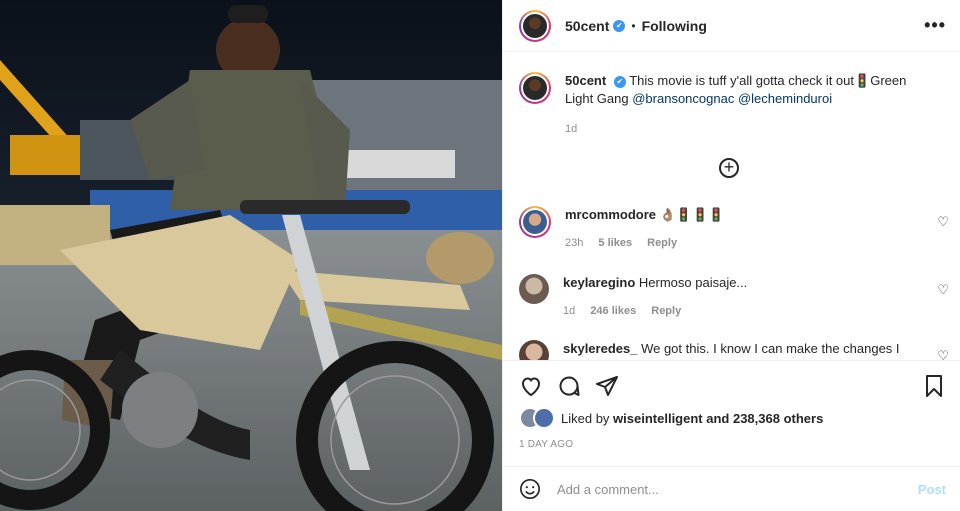 The width and height of the screenshot is (960, 511). I want to click on caption-username: 50cent, so click(585, 80).